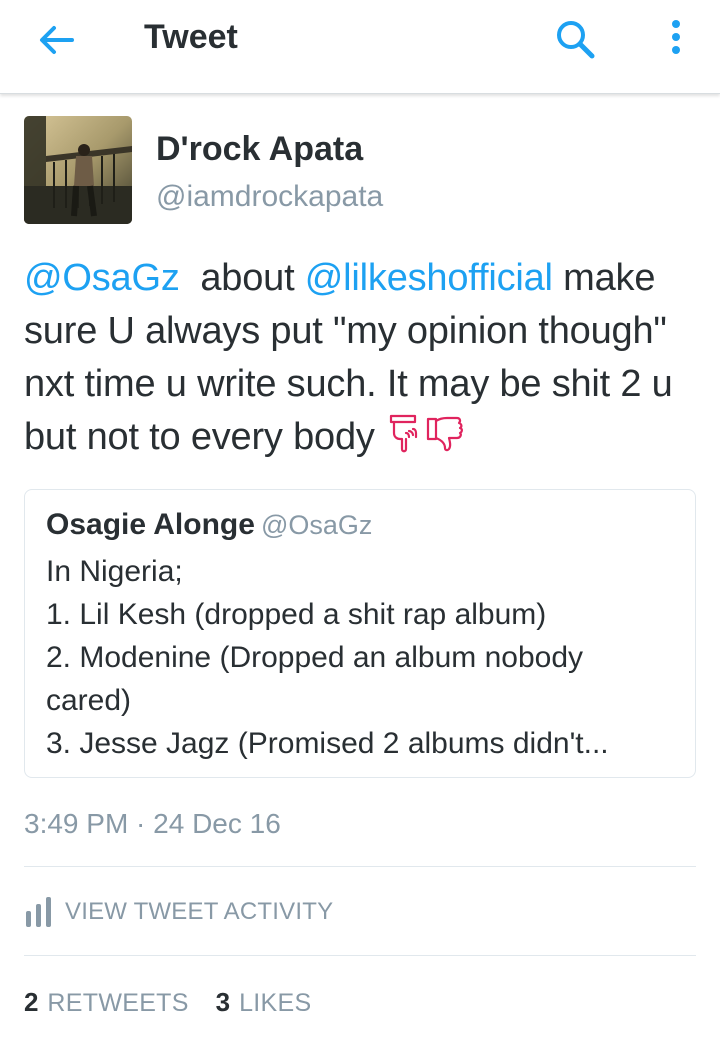 The image size is (720, 1040). What do you see at coordinates (275, 1003) in the screenshot?
I see `likes-label: LIKES` at bounding box center [275, 1003].